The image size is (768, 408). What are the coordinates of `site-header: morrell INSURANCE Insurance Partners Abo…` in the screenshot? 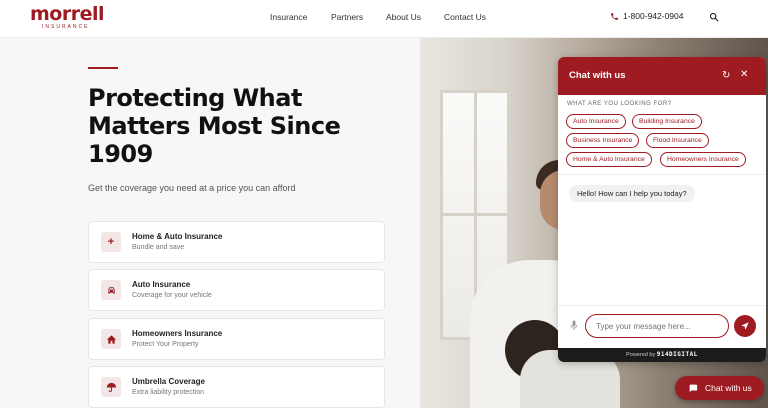 It's located at (384, 19).